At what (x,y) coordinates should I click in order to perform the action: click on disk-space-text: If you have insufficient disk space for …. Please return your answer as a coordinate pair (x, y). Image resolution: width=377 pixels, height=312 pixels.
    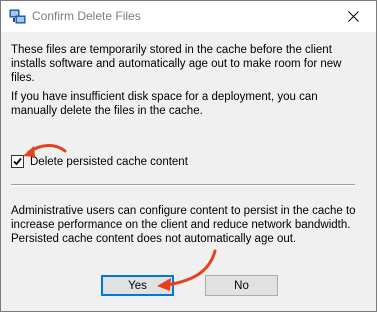
    Looking at the image, I should click on (164, 104).